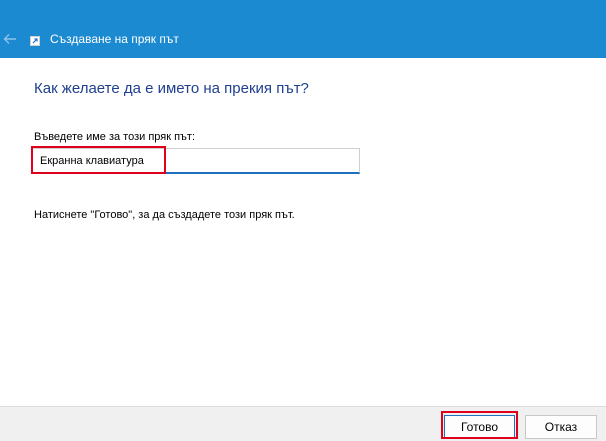 This screenshot has width=606, height=441. I want to click on window-title: Създаване на пряк път, so click(114, 39).